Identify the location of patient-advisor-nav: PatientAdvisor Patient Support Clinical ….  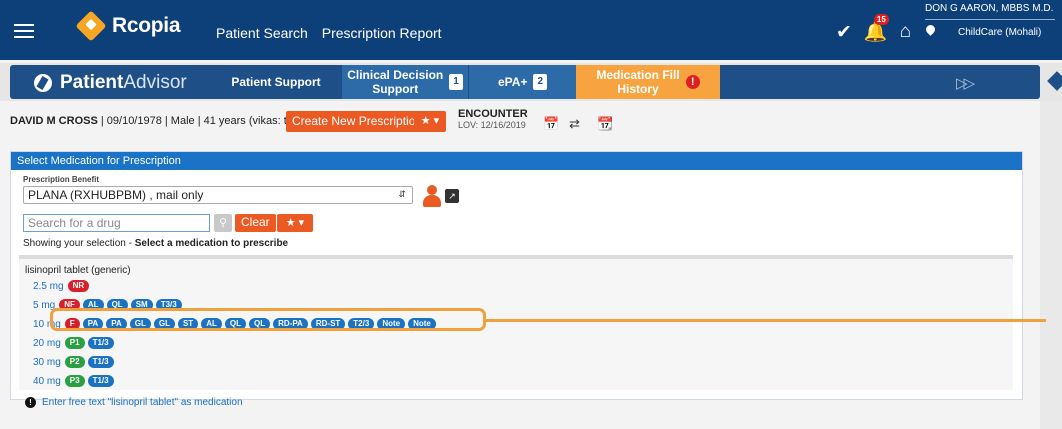
(525, 82).